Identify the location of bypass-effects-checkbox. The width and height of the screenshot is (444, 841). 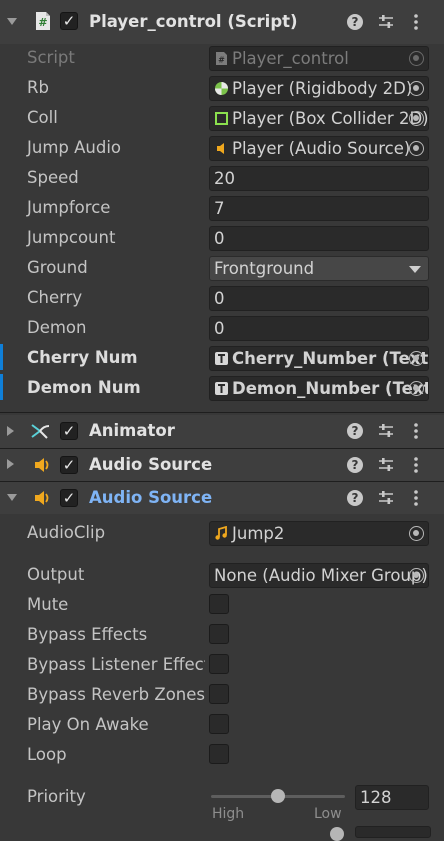
(219, 634).